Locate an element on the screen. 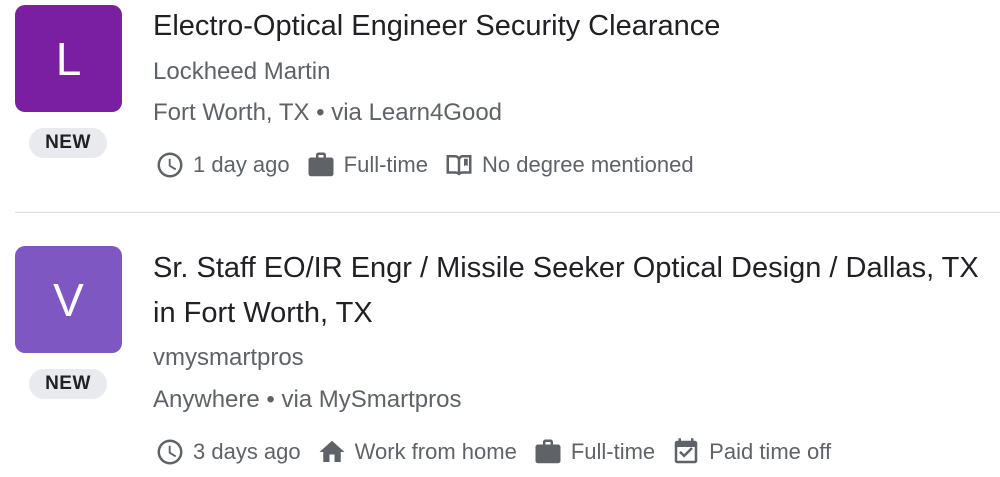  company-name: Lockheed Martin is located at coordinates (242, 71).